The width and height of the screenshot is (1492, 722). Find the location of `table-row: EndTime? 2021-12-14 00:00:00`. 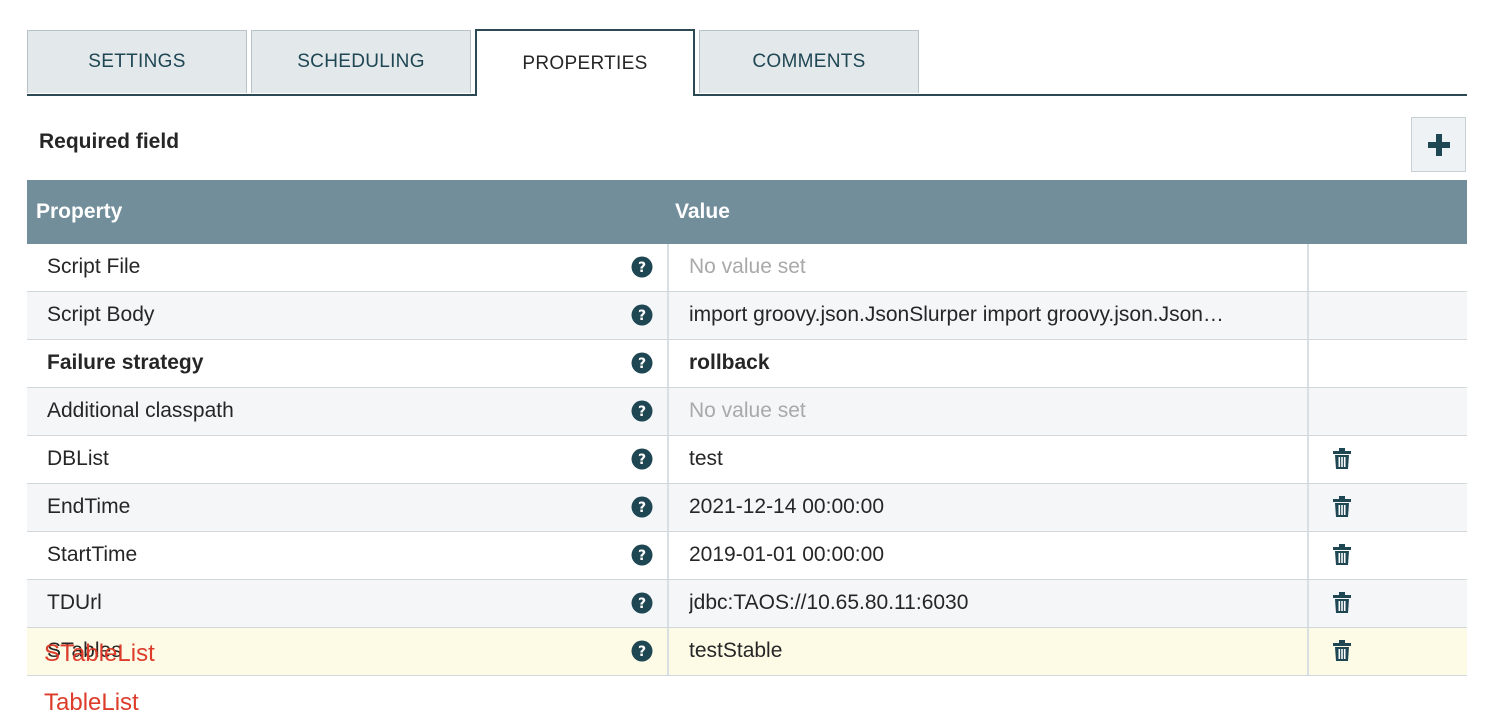

table-row: EndTime? 2021-12-14 00:00:00 is located at coordinates (747, 508).